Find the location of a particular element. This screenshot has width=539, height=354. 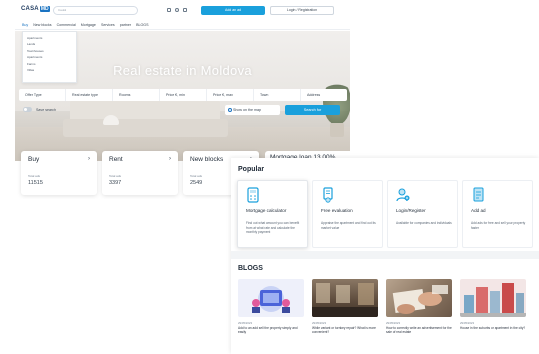

category-title: Buy is located at coordinates (34, 159).